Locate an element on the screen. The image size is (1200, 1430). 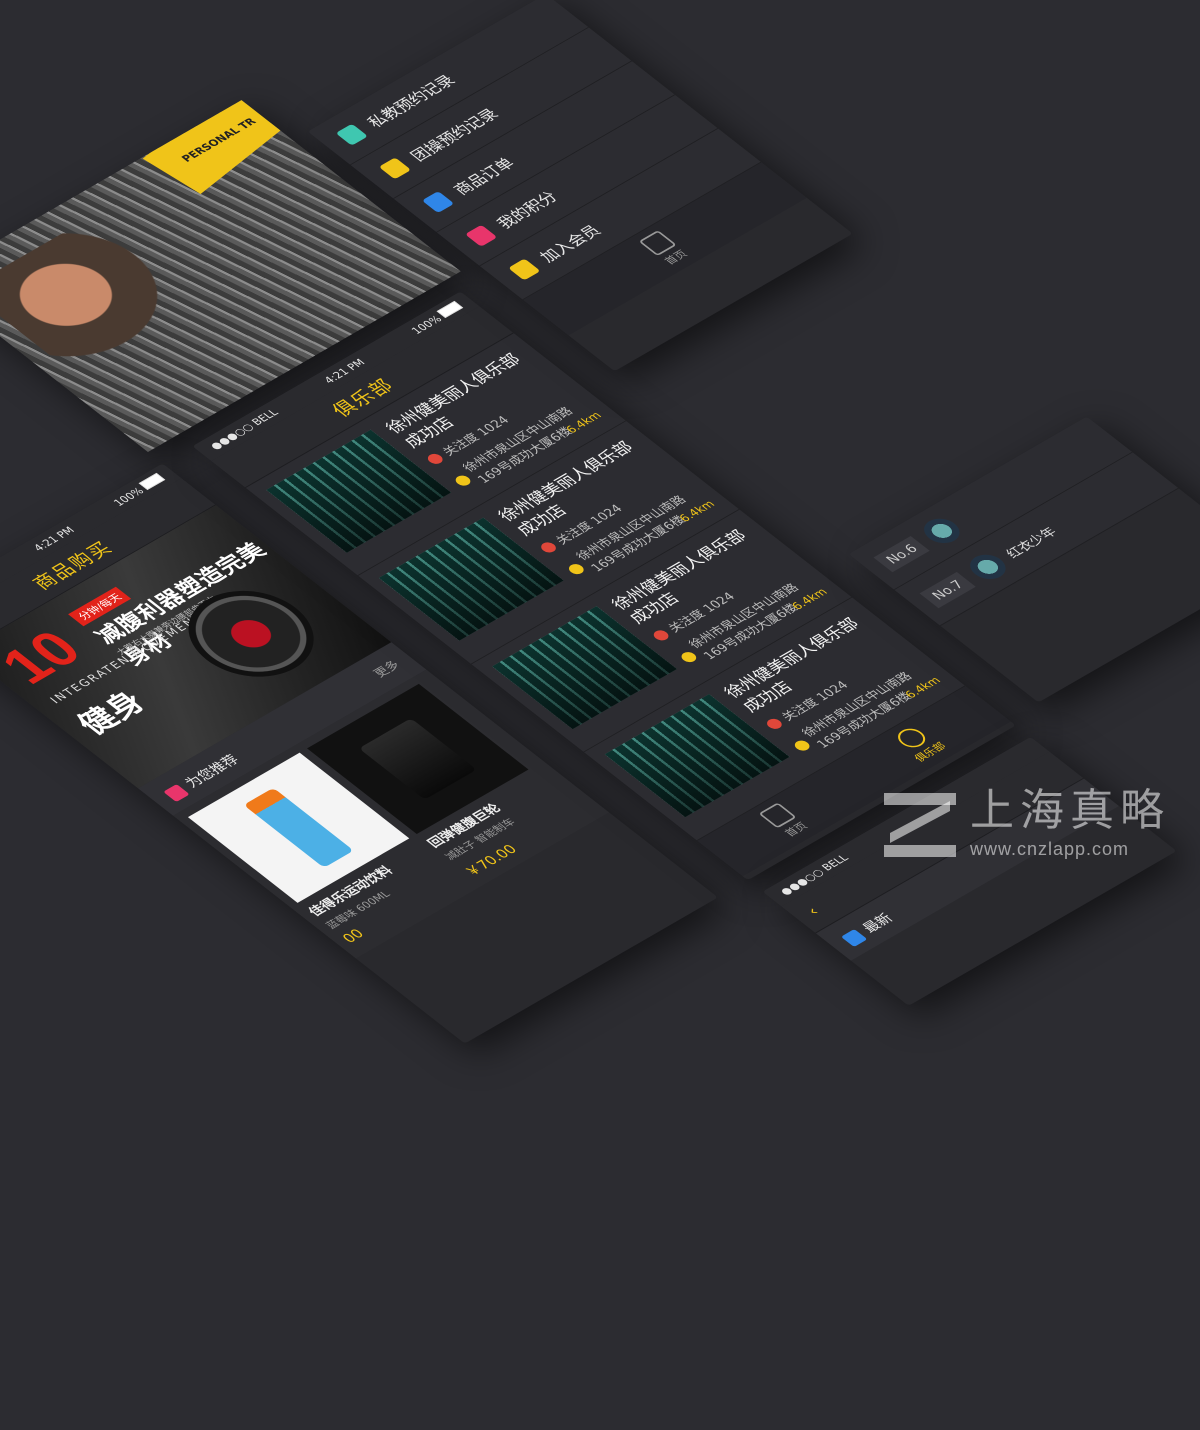
member-icon is located at coordinates (524, 269).